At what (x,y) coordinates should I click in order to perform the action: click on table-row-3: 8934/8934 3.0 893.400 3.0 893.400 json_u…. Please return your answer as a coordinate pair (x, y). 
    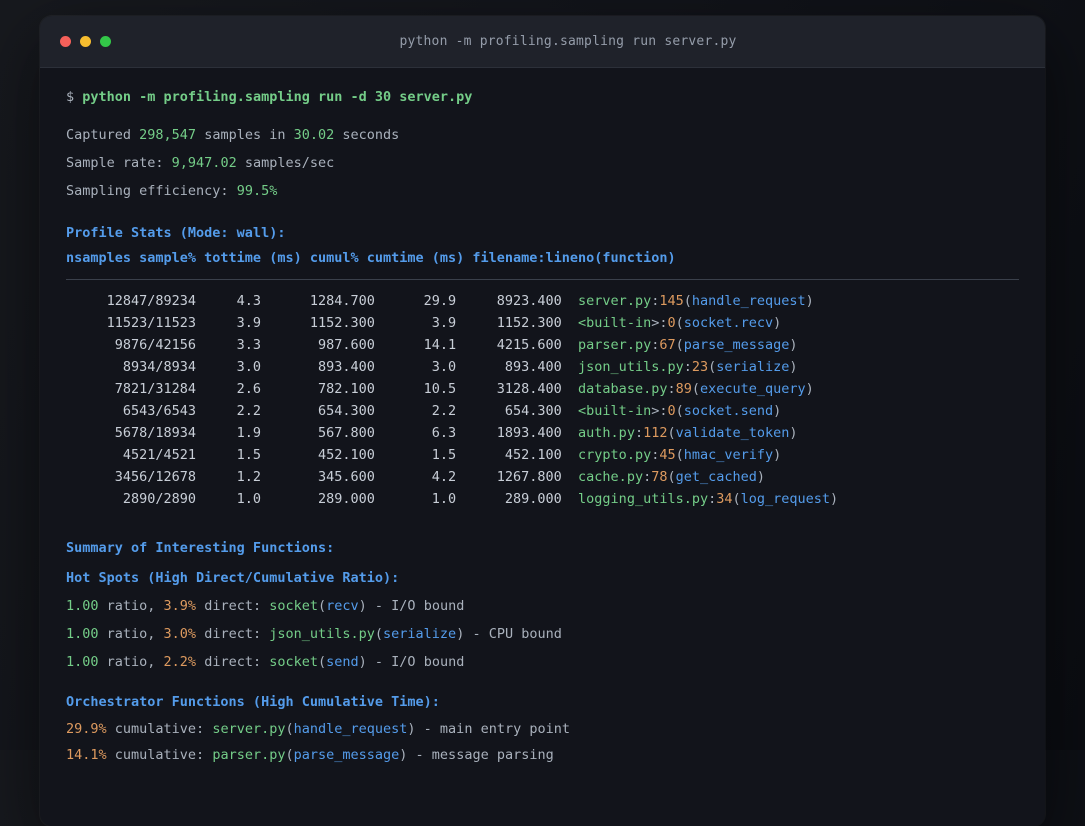
    Looking at the image, I should click on (542, 367).